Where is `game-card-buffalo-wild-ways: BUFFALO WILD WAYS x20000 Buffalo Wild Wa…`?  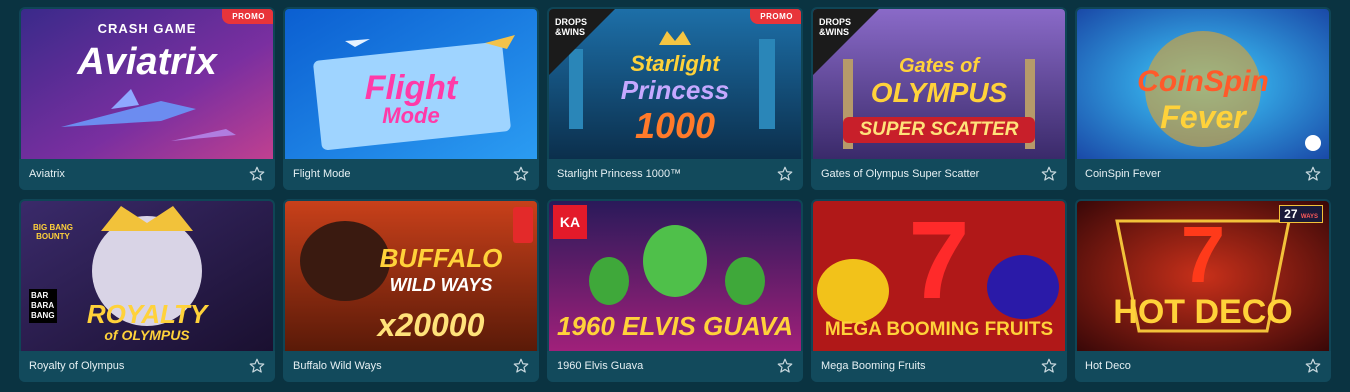 game-card-buffalo-wild-ways: BUFFALO WILD WAYS x20000 Buffalo Wild Wa… is located at coordinates (411, 290).